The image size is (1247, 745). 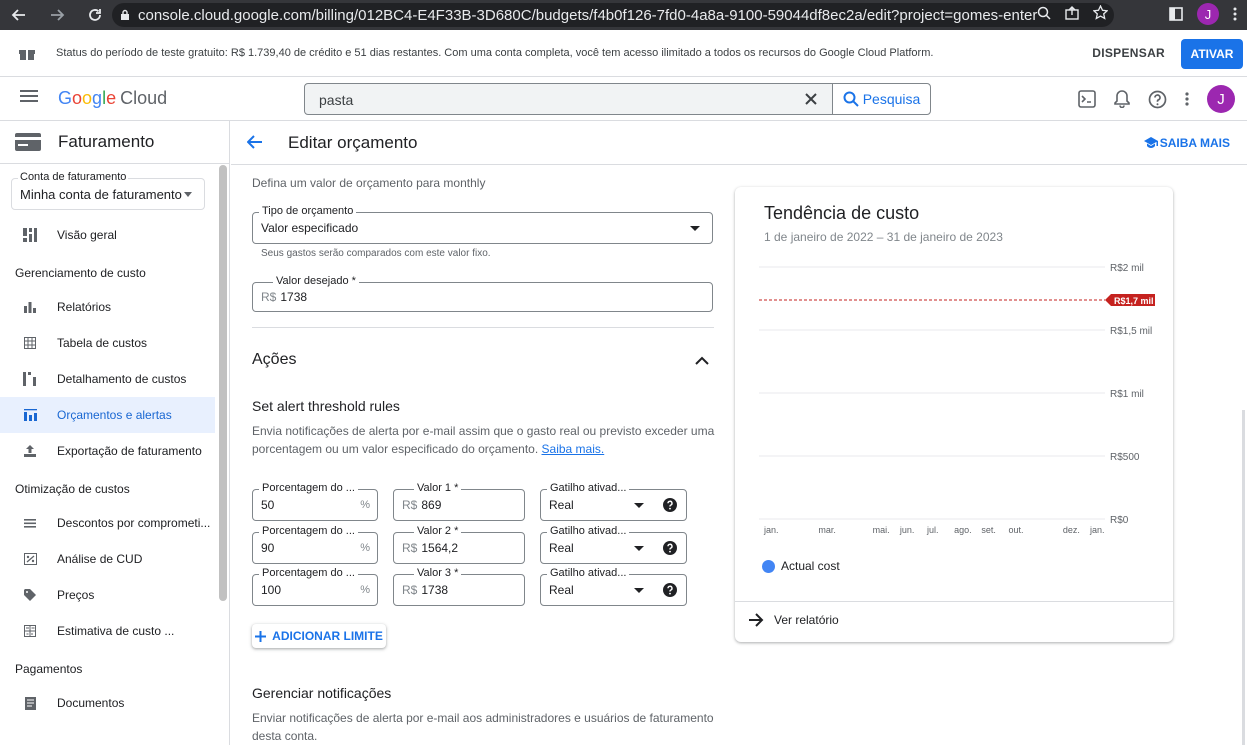 I want to click on chart-title: Tendência de custo, so click(x=842, y=213).